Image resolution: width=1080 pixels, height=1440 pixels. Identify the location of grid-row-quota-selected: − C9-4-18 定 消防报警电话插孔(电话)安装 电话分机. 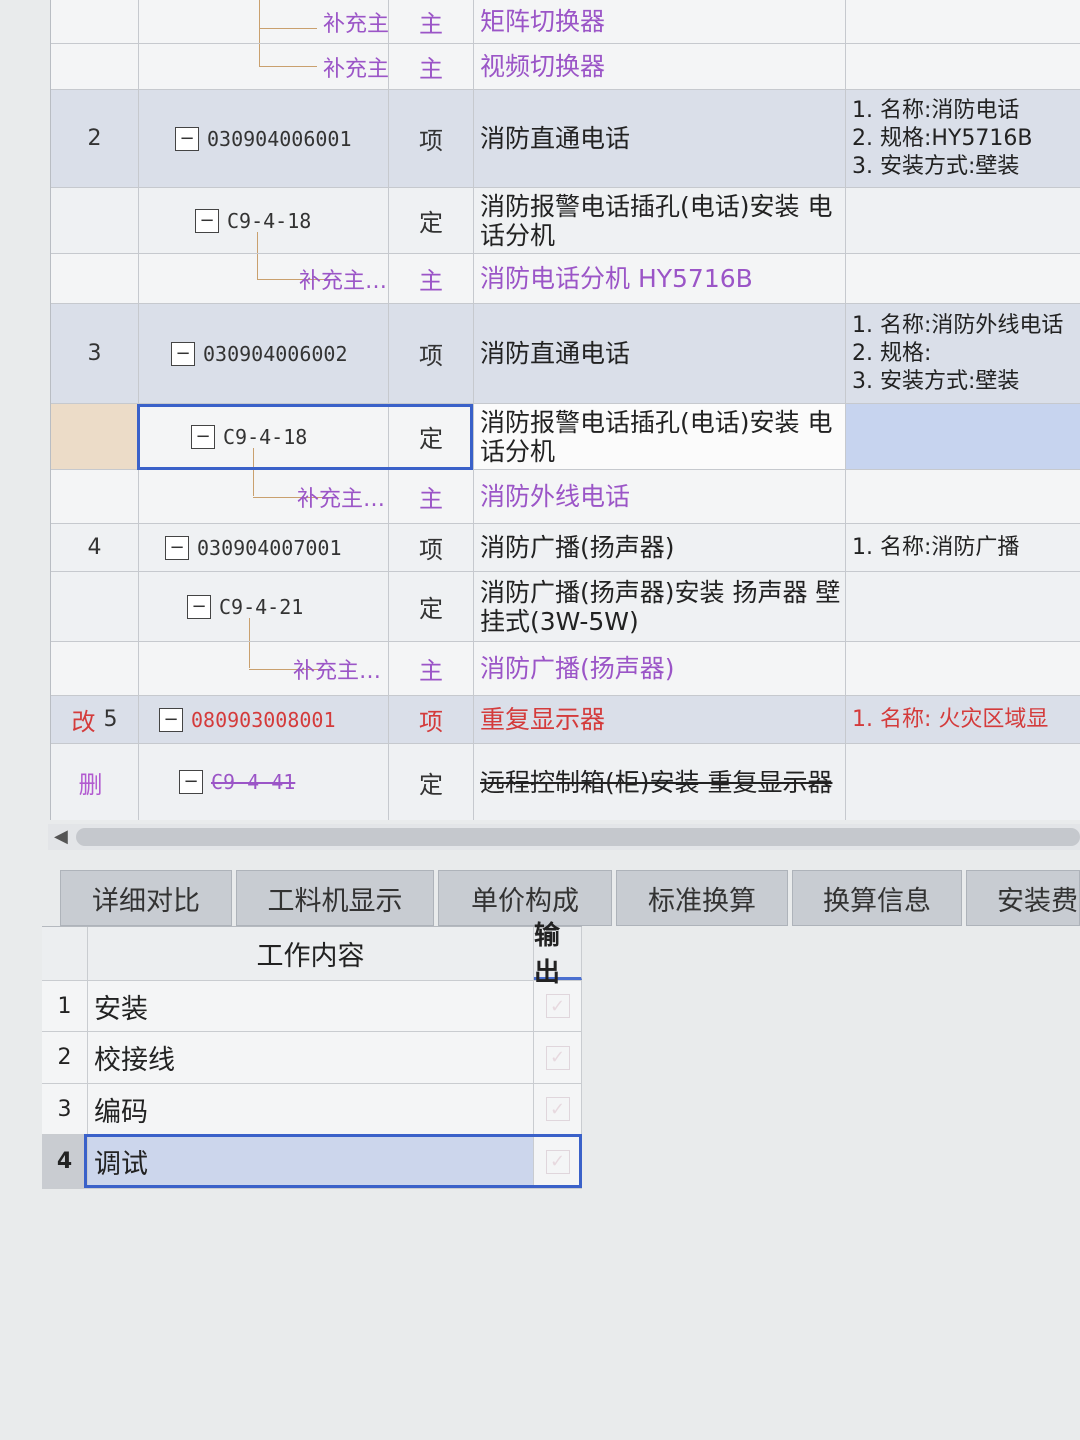
(565, 437).